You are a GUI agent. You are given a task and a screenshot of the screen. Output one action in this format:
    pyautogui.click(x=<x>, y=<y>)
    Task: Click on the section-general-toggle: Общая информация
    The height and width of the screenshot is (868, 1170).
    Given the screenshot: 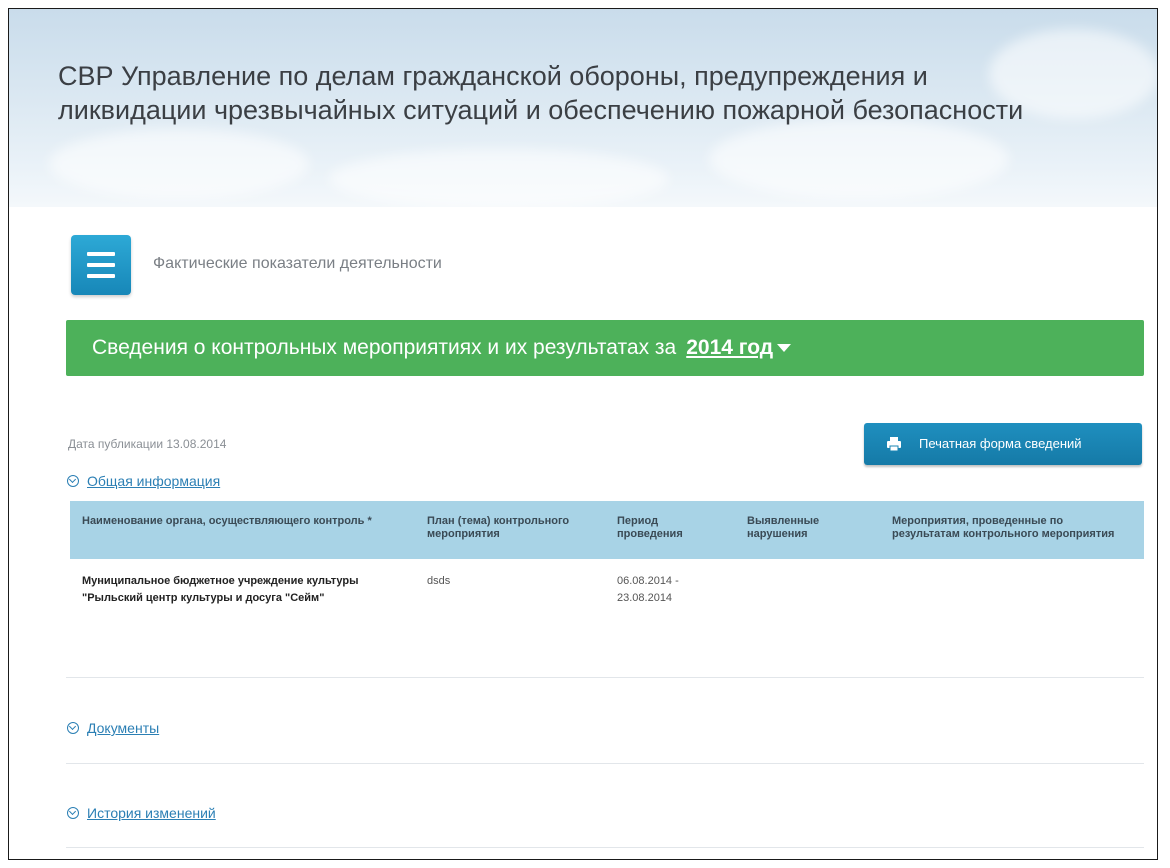 What is the action you would take?
    pyautogui.click(x=143, y=481)
    